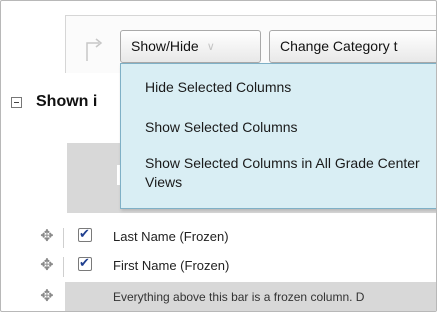  I want to click on show-hide-button: Show/Hide ∨, so click(190, 46).